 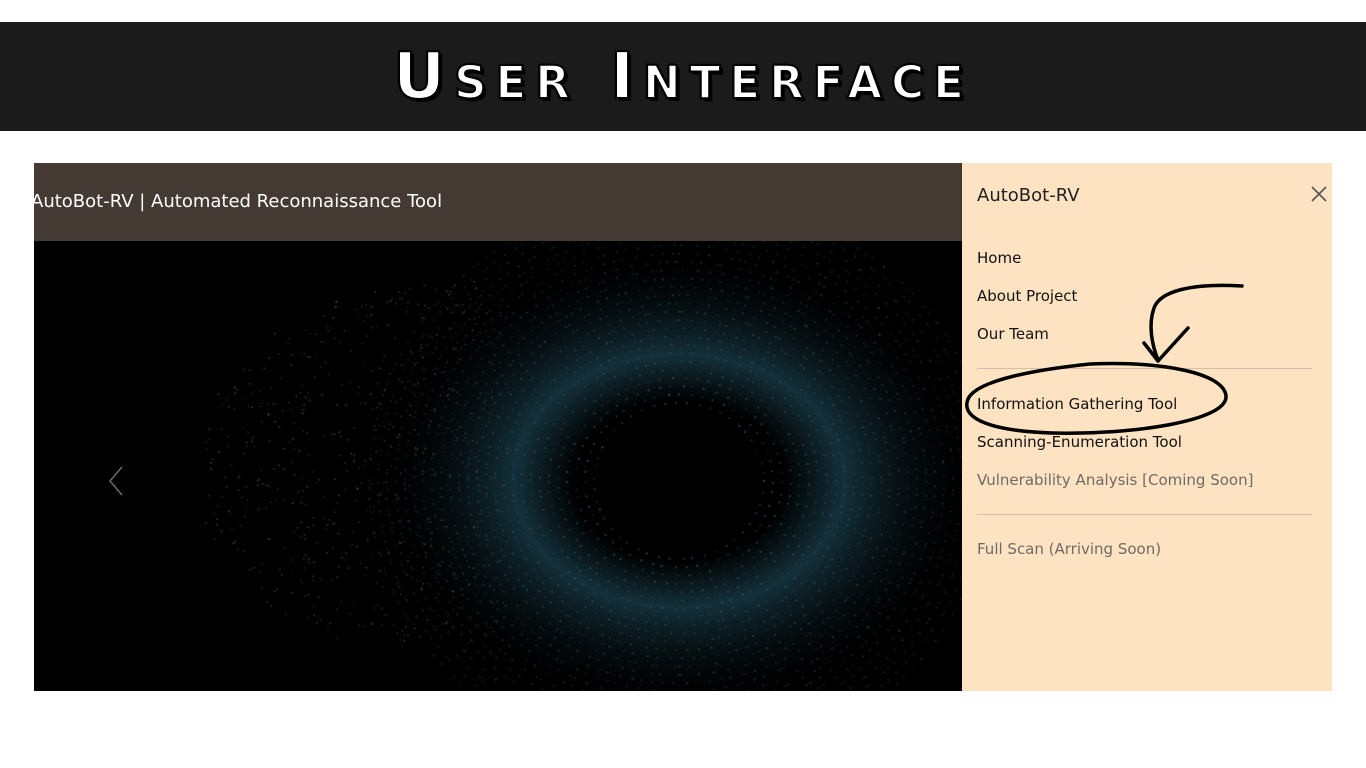 I want to click on nav-our-team: Our Team, so click(x=1013, y=334).